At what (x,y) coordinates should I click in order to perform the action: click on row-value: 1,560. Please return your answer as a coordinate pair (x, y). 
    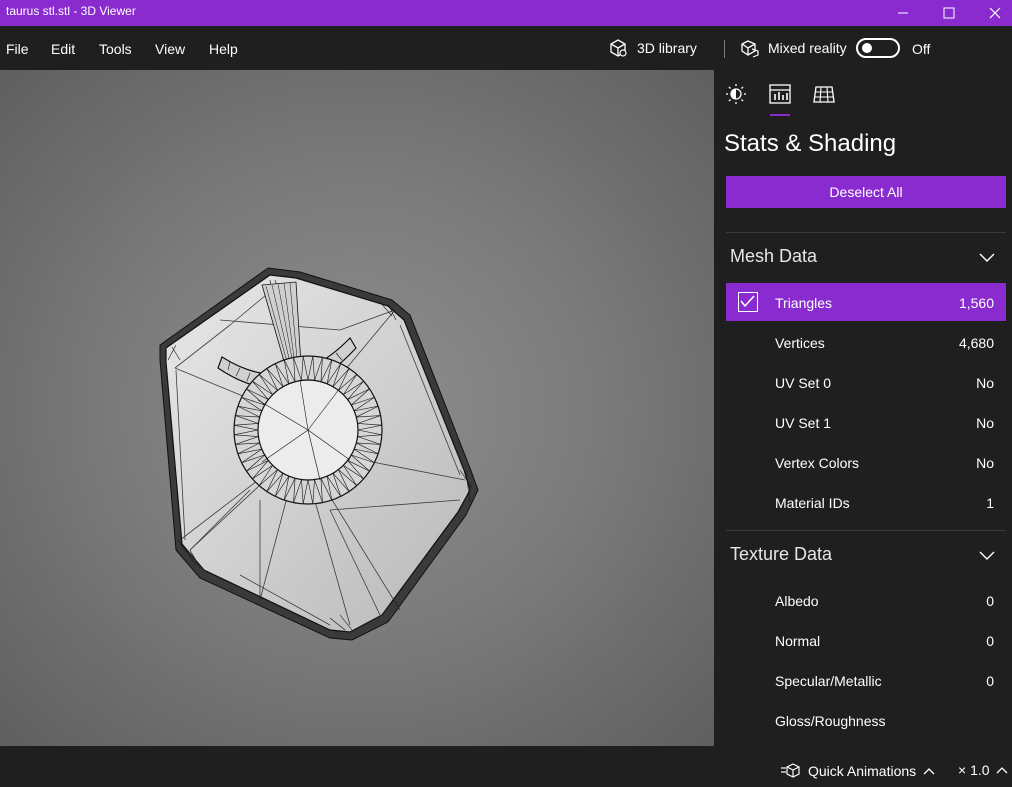
    Looking at the image, I should click on (976, 303).